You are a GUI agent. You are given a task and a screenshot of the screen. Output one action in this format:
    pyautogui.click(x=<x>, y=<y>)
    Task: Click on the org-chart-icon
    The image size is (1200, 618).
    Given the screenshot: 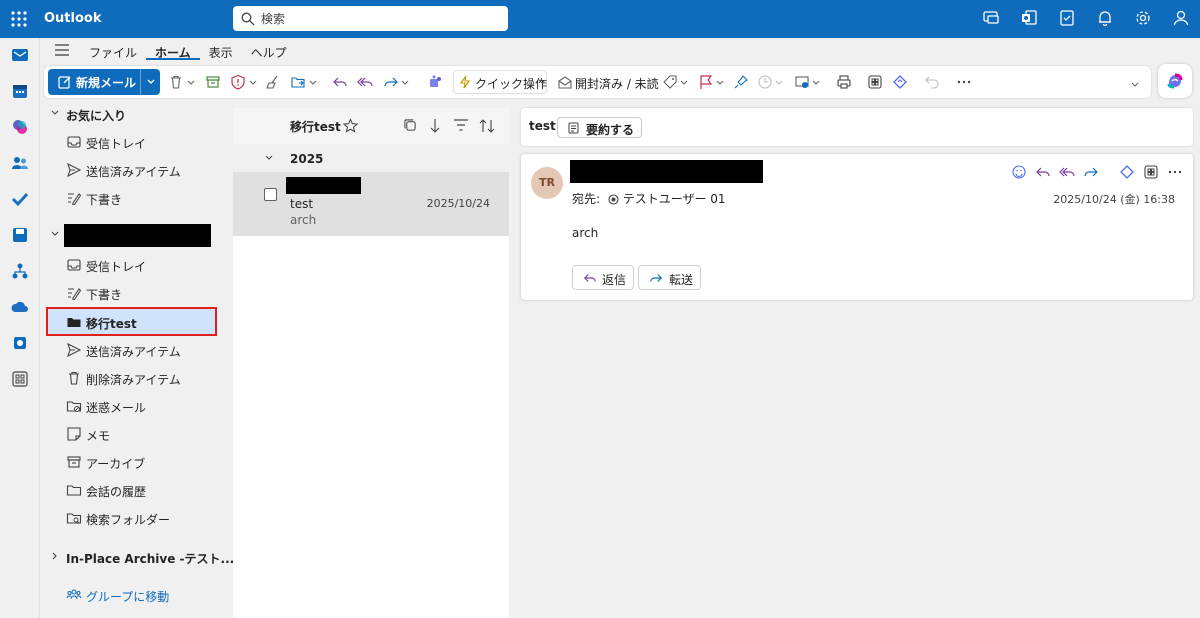 What is the action you would take?
    pyautogui.click(x=20, y=271)
    